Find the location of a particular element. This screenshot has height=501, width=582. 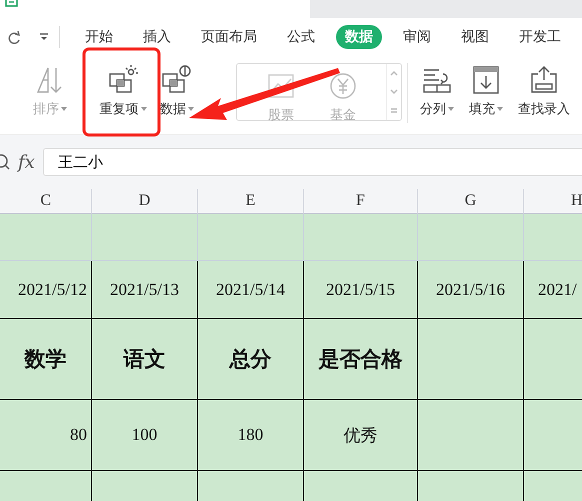

table-cell: 80 is located at coordinates (46, 435).